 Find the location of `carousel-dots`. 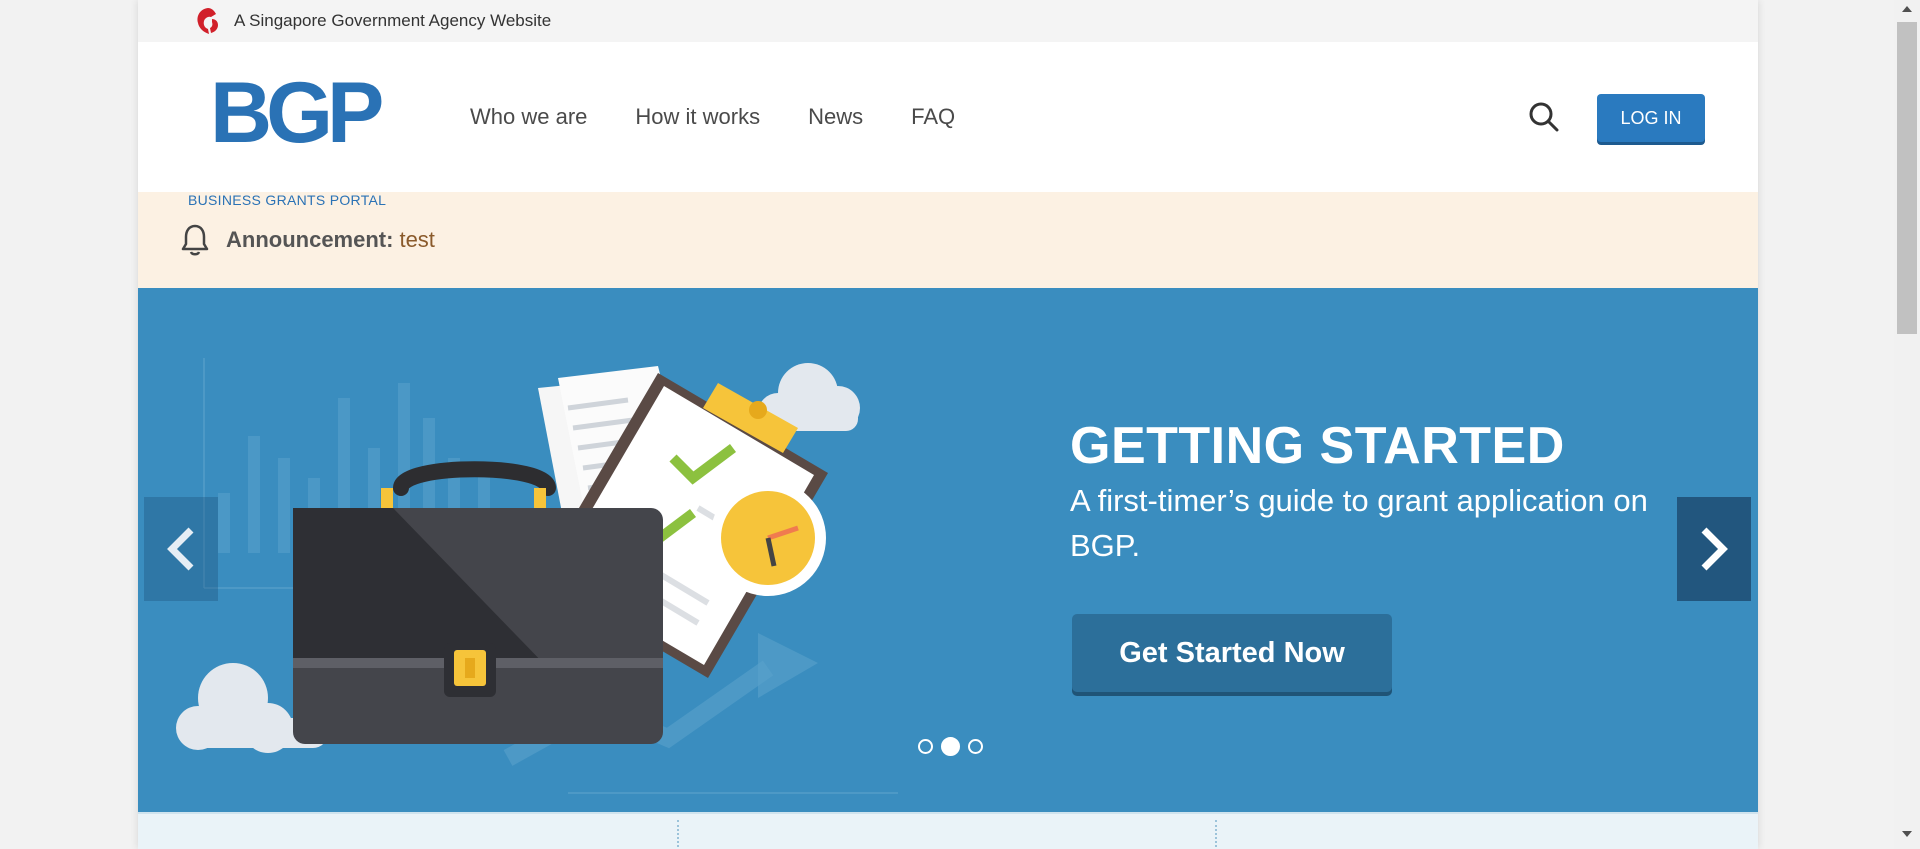

carousel-dots is located at coordinates (950, 746).